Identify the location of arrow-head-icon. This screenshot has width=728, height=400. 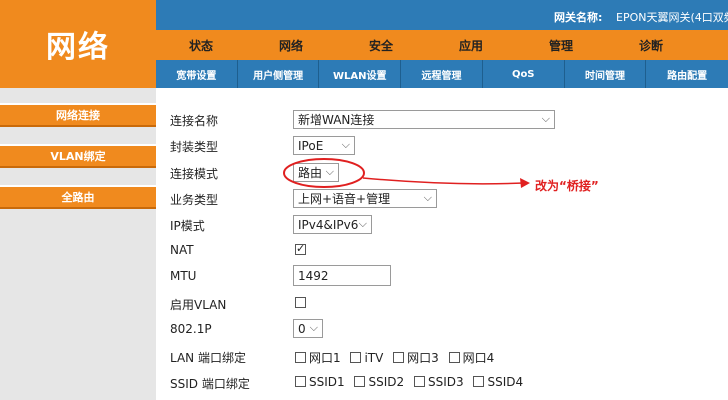
(525, 183).